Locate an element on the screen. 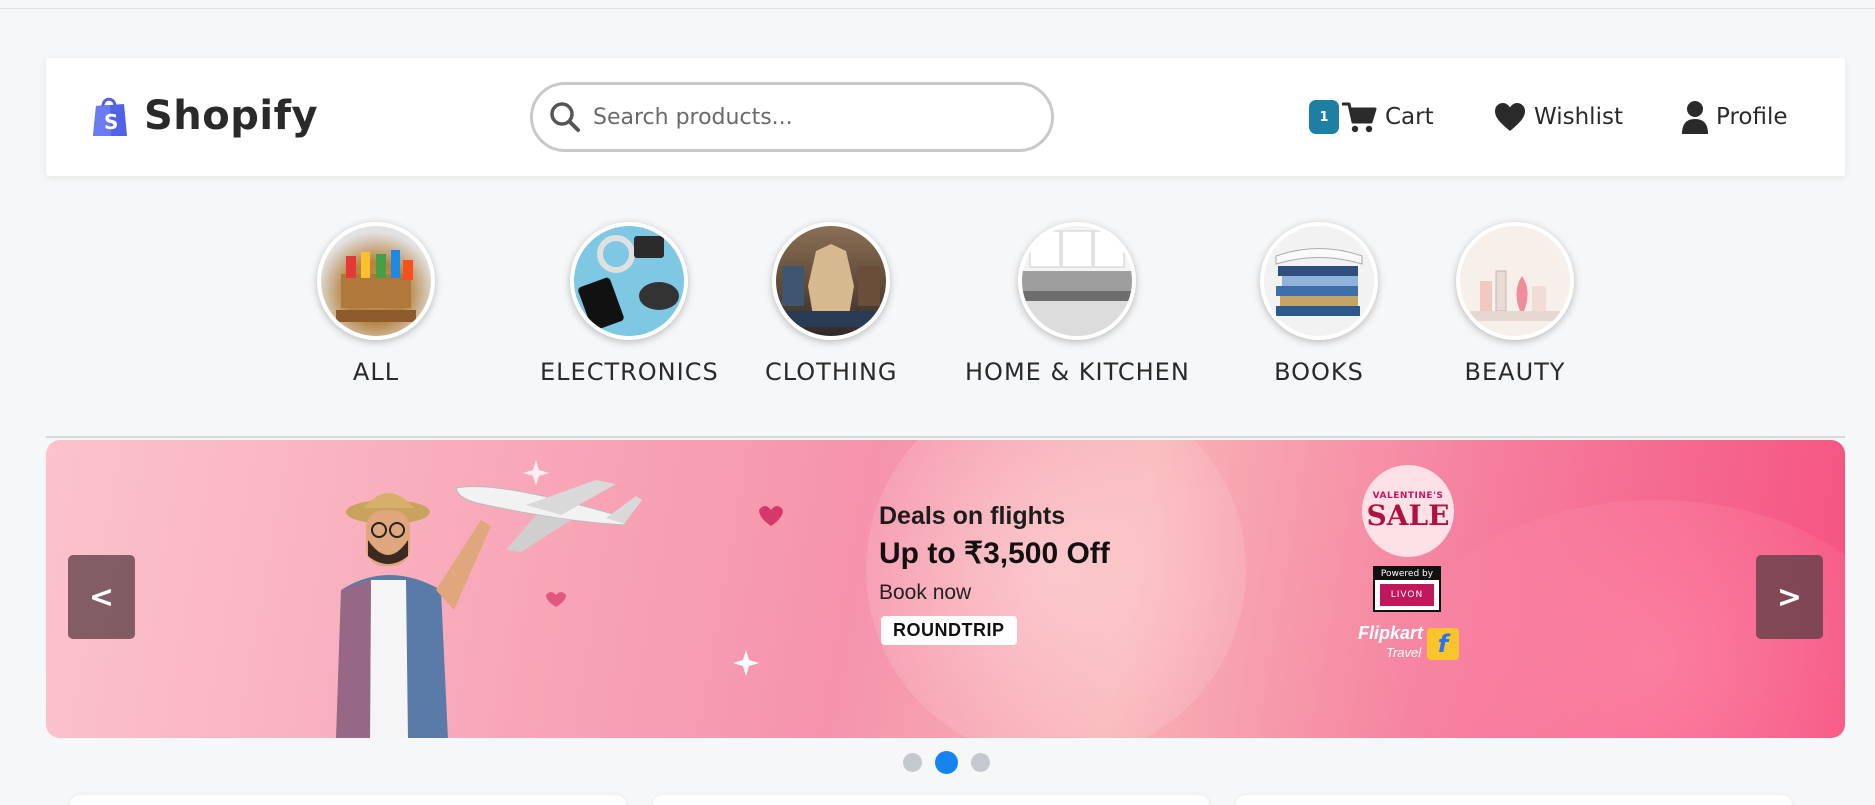 This screenshot has height=805, width=1875. deal-subtext: Book now is located at coordinates (925, 592).